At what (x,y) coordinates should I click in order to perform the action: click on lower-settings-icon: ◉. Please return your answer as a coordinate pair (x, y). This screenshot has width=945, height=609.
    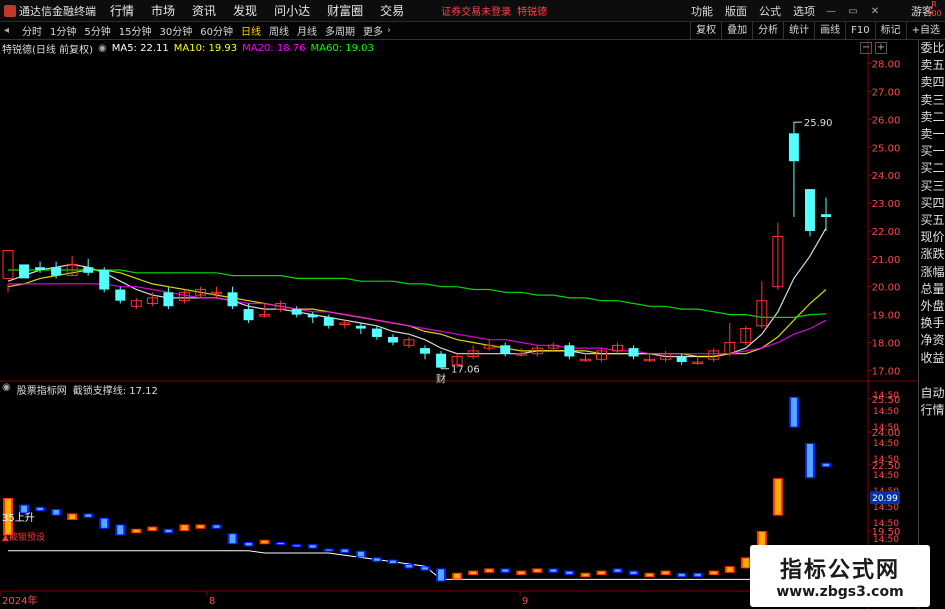
    Looking at the image, I should click on (6, 389).